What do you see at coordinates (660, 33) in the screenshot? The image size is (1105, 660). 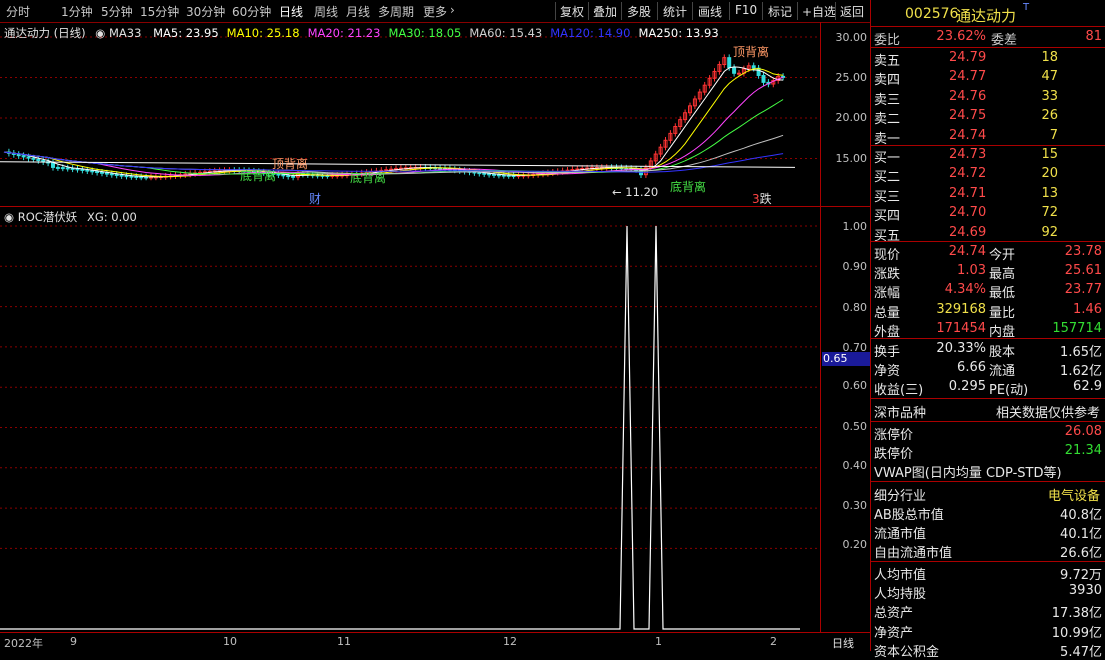 I see `ma-label: MA250:` at bounding box center [660, 33].